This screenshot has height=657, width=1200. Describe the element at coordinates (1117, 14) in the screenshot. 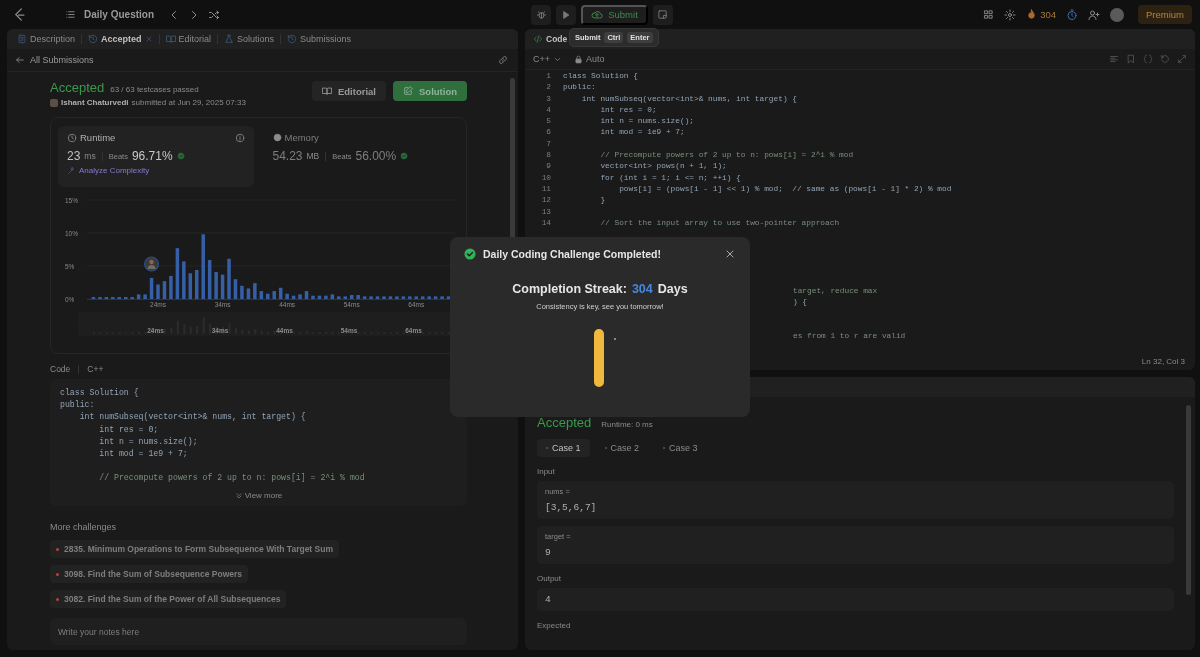

I see `avatar` at that location.